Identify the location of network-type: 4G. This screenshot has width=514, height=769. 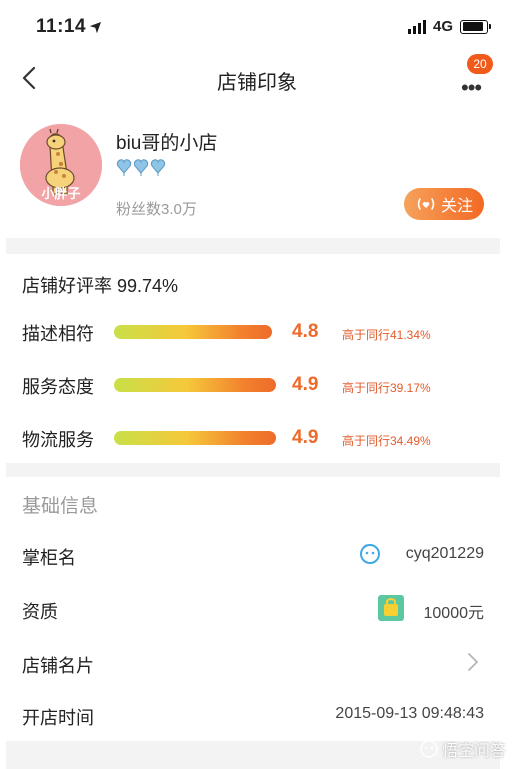
(442, 26).